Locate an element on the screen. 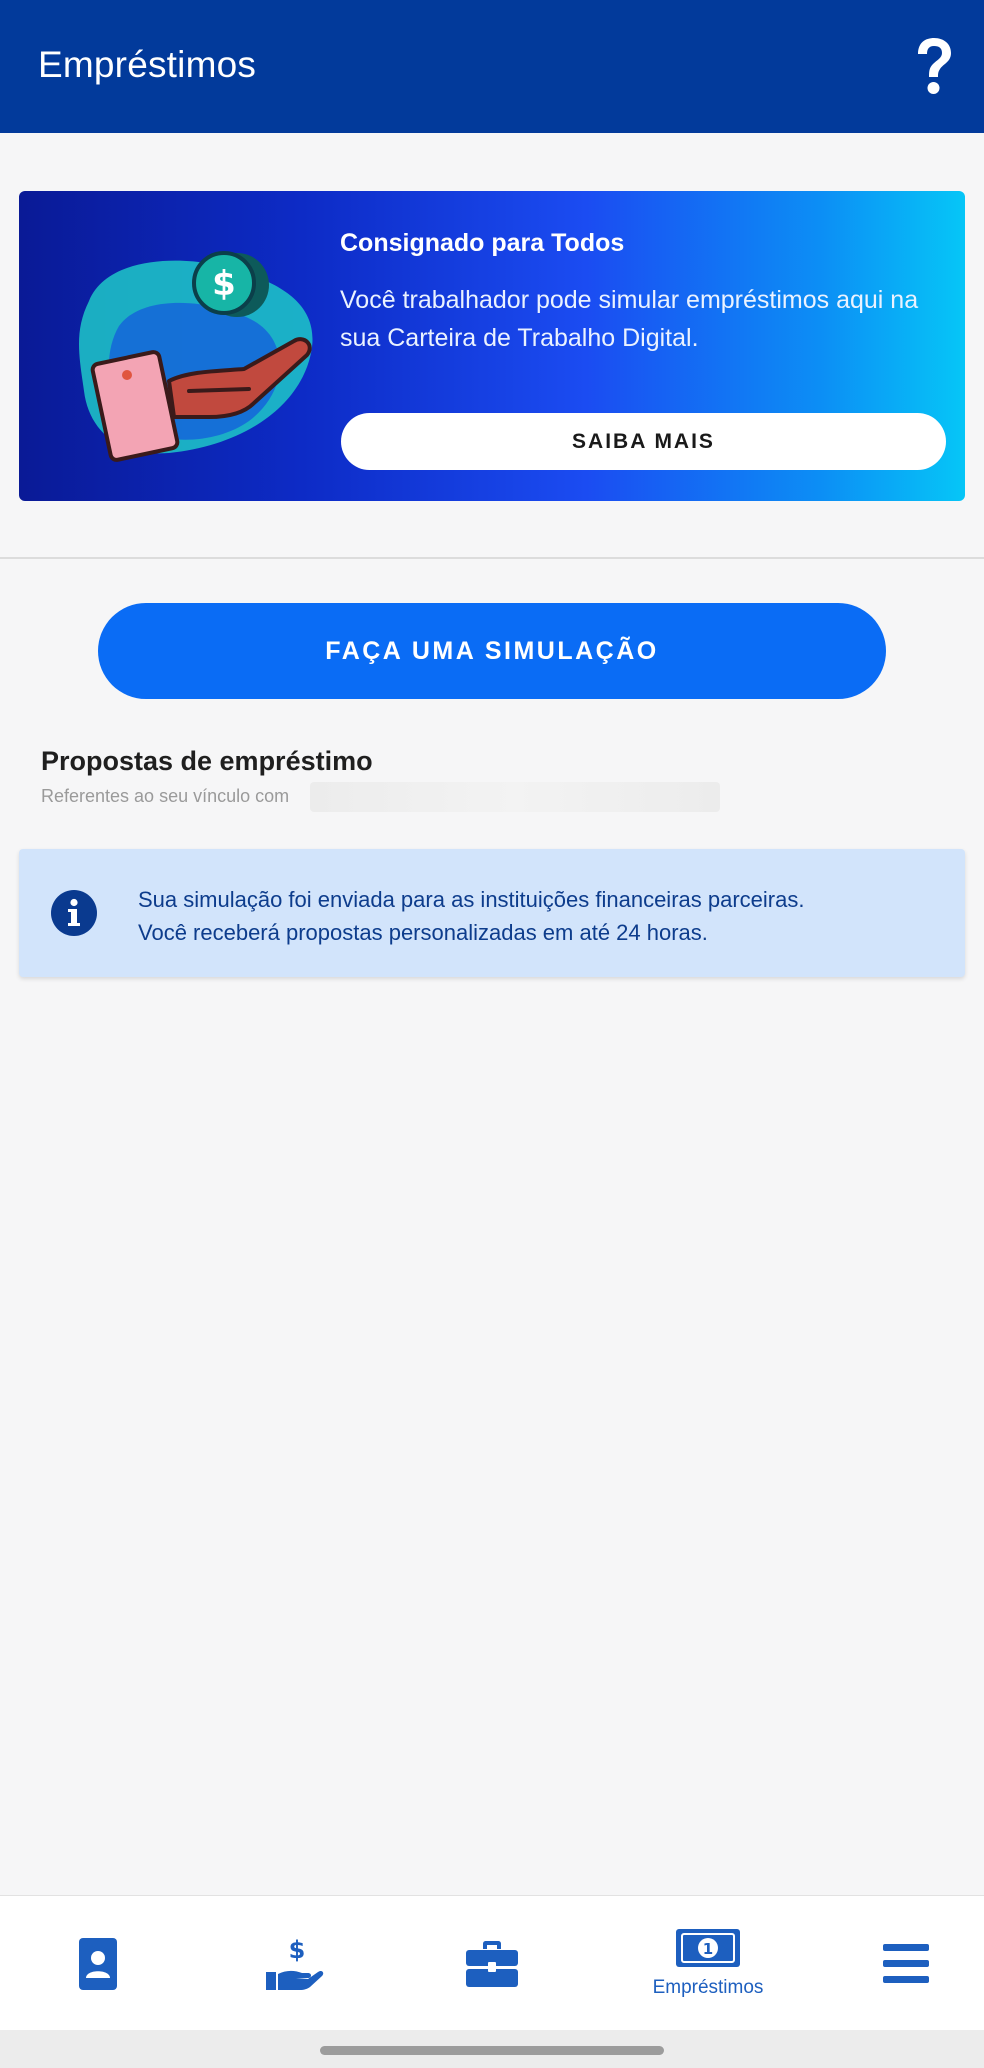 The height and width of the screenshot is (2068, 984). nav-item-trabalho is located at coordinates (492, 1963).